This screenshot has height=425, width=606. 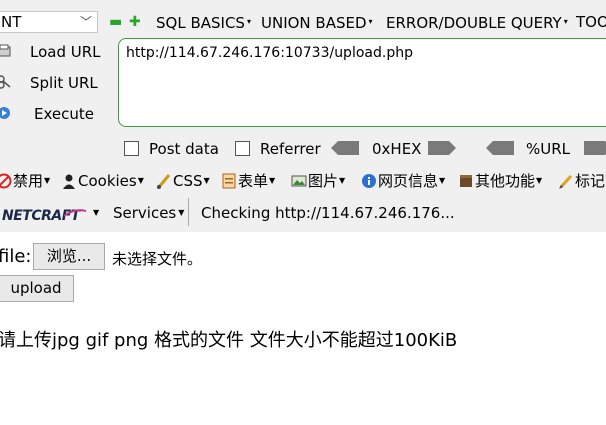 I want to click on hex-label: 0xHEX, so click(x=397, y=149).